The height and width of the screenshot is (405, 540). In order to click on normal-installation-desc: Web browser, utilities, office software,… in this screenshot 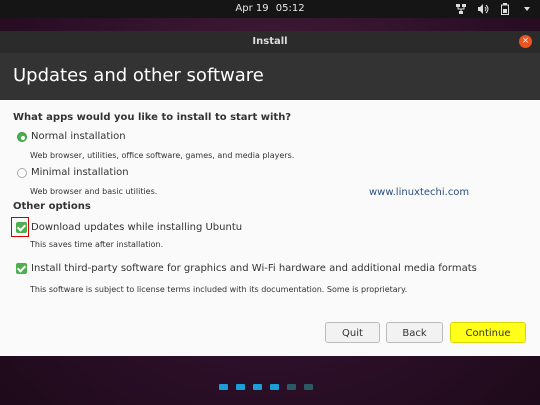, I will do `click(162, 155)`.